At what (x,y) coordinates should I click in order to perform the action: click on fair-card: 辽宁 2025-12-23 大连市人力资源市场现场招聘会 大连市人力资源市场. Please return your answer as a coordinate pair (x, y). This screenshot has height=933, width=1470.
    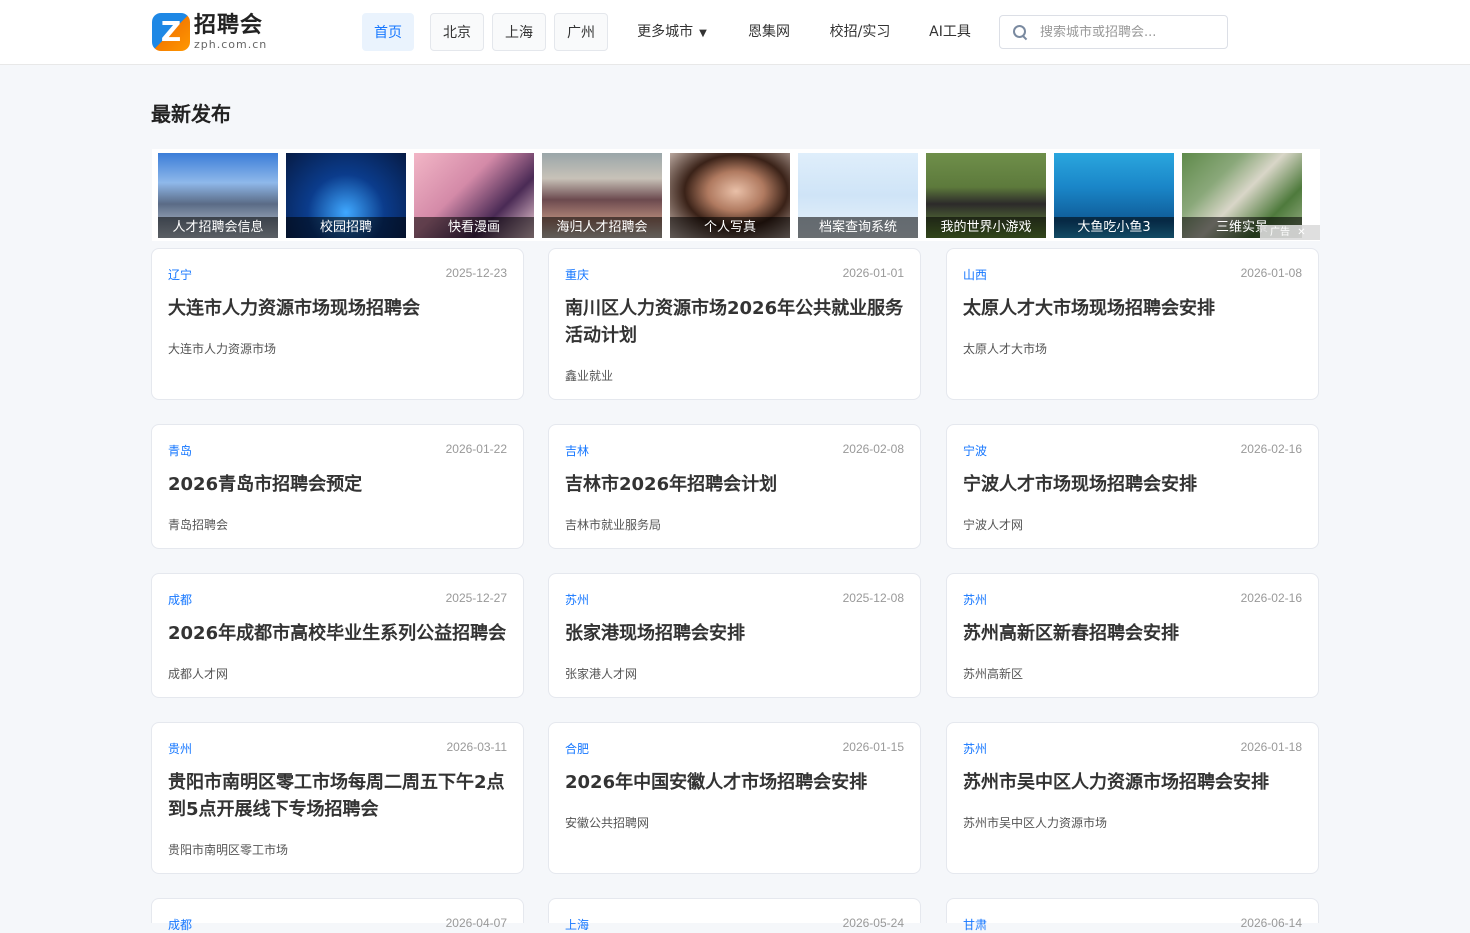
    Looking at the image, I should click on (337, 324).